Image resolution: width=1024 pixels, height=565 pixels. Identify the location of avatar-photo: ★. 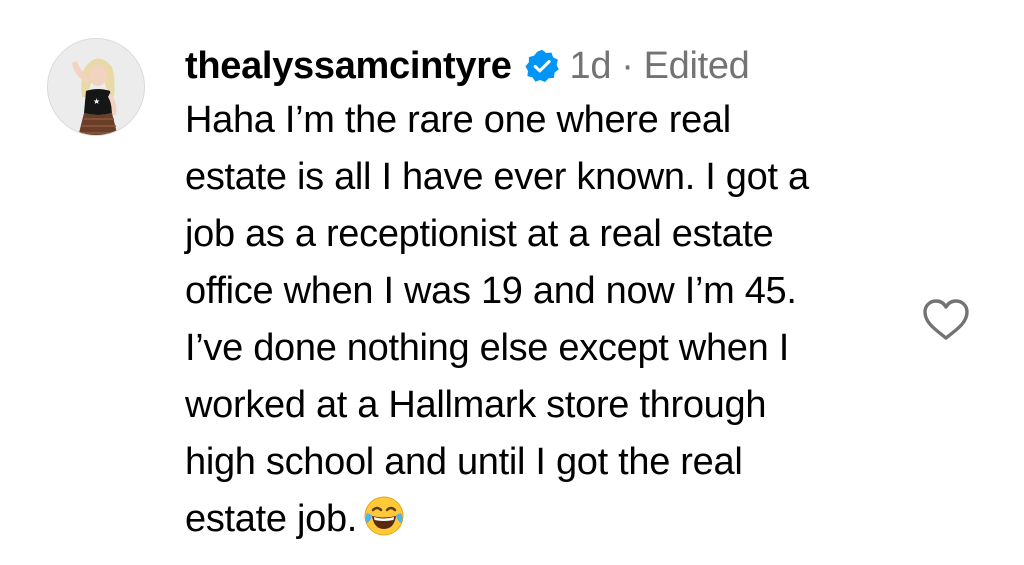
(96, 87).